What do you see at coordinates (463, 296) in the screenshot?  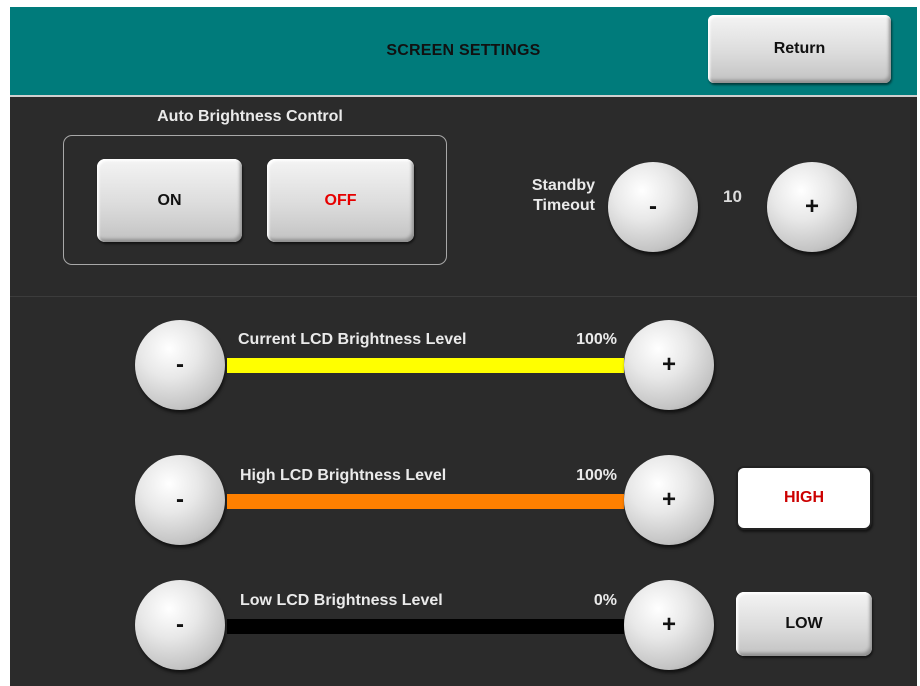 I see `section-divider` at bounding box center [463, 296].